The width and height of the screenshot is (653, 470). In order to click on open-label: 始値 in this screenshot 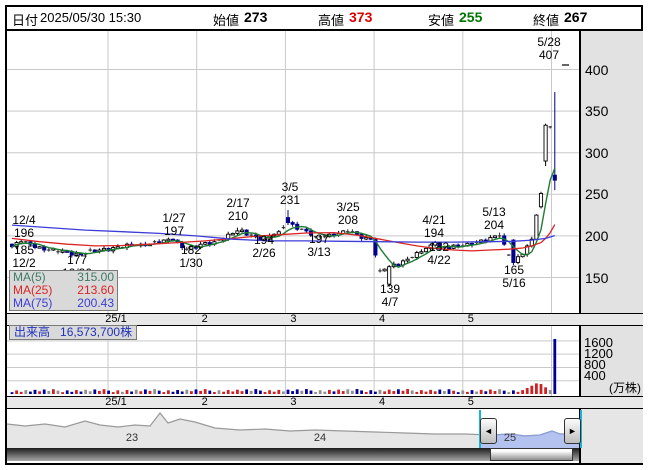, I will do `click(226, 20)`.